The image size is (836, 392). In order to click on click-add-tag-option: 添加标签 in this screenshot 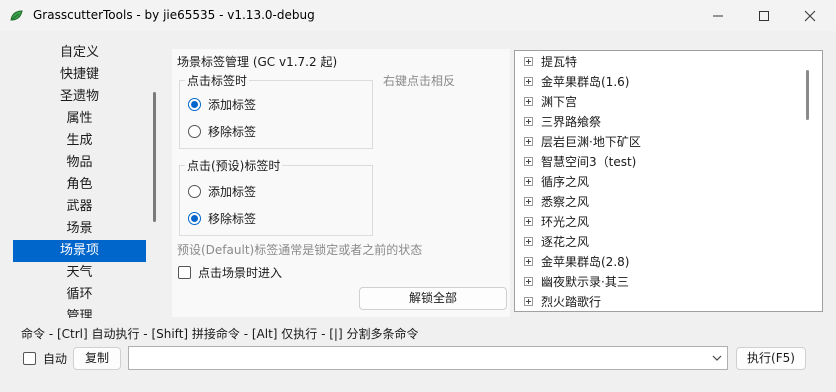, I will do `click(222, 104)`.